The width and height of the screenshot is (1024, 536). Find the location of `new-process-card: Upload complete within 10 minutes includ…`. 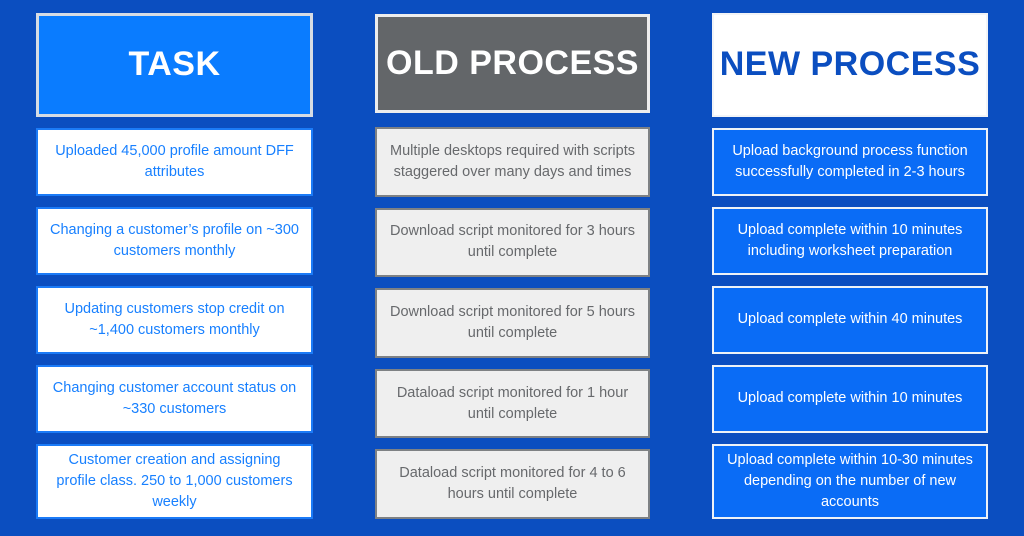

new-process-card: Upload complete within 10 minutes includ… is located at coordinates (850, 240).